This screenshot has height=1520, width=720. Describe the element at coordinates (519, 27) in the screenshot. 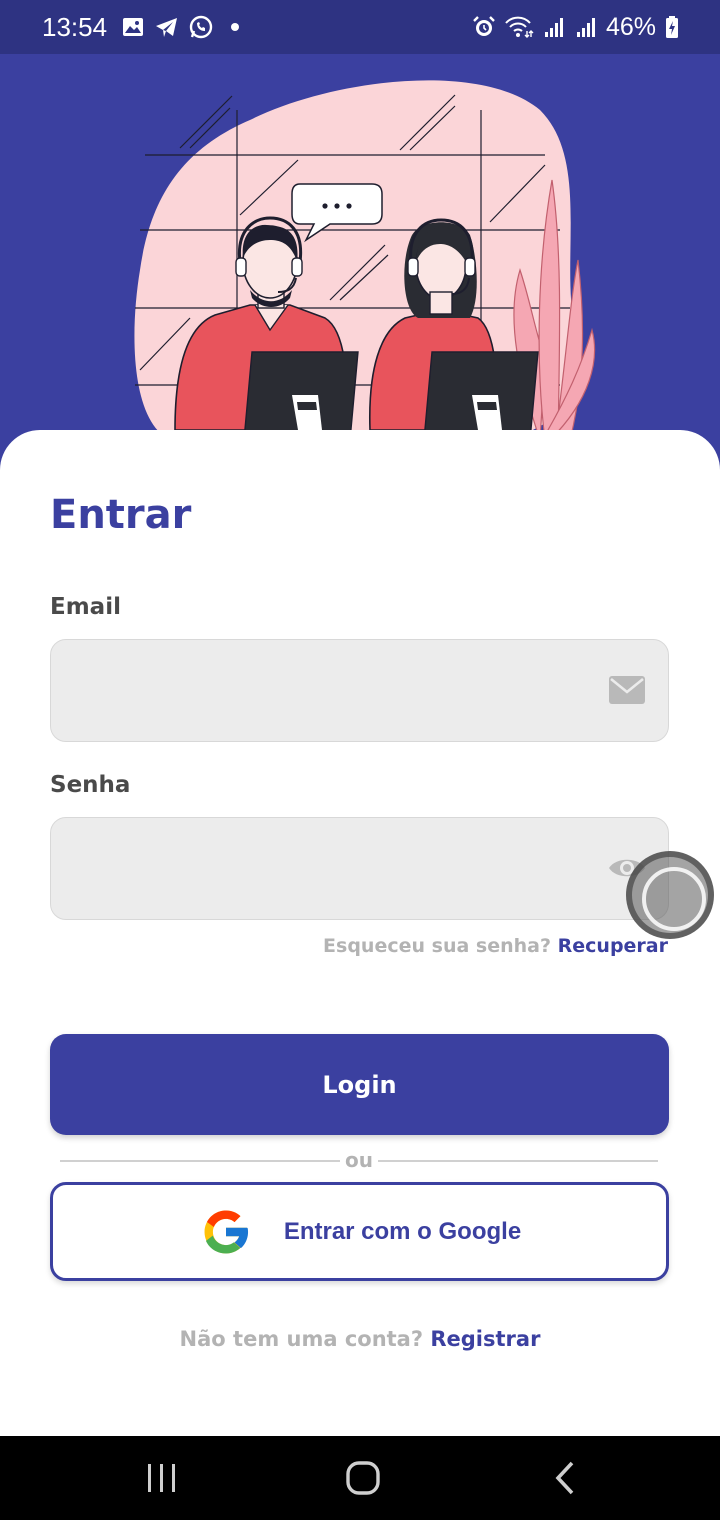

I see `wifi-icon` at that location.